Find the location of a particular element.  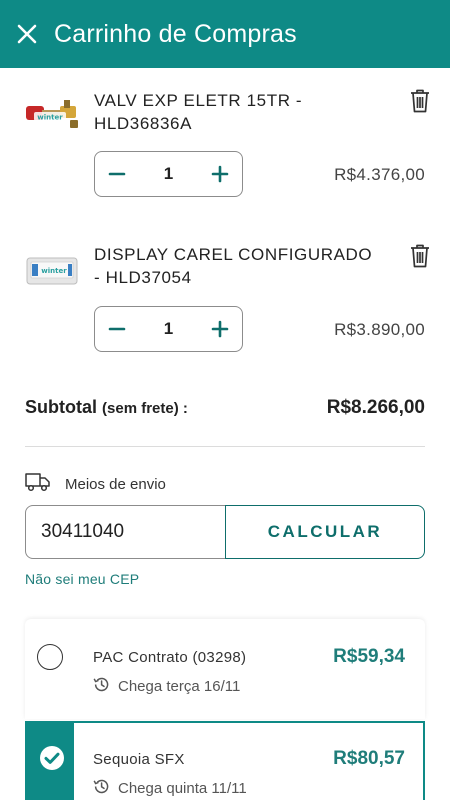

subtotal-label: Subtotal (sem frete) : is located at coordinates (106, 407).